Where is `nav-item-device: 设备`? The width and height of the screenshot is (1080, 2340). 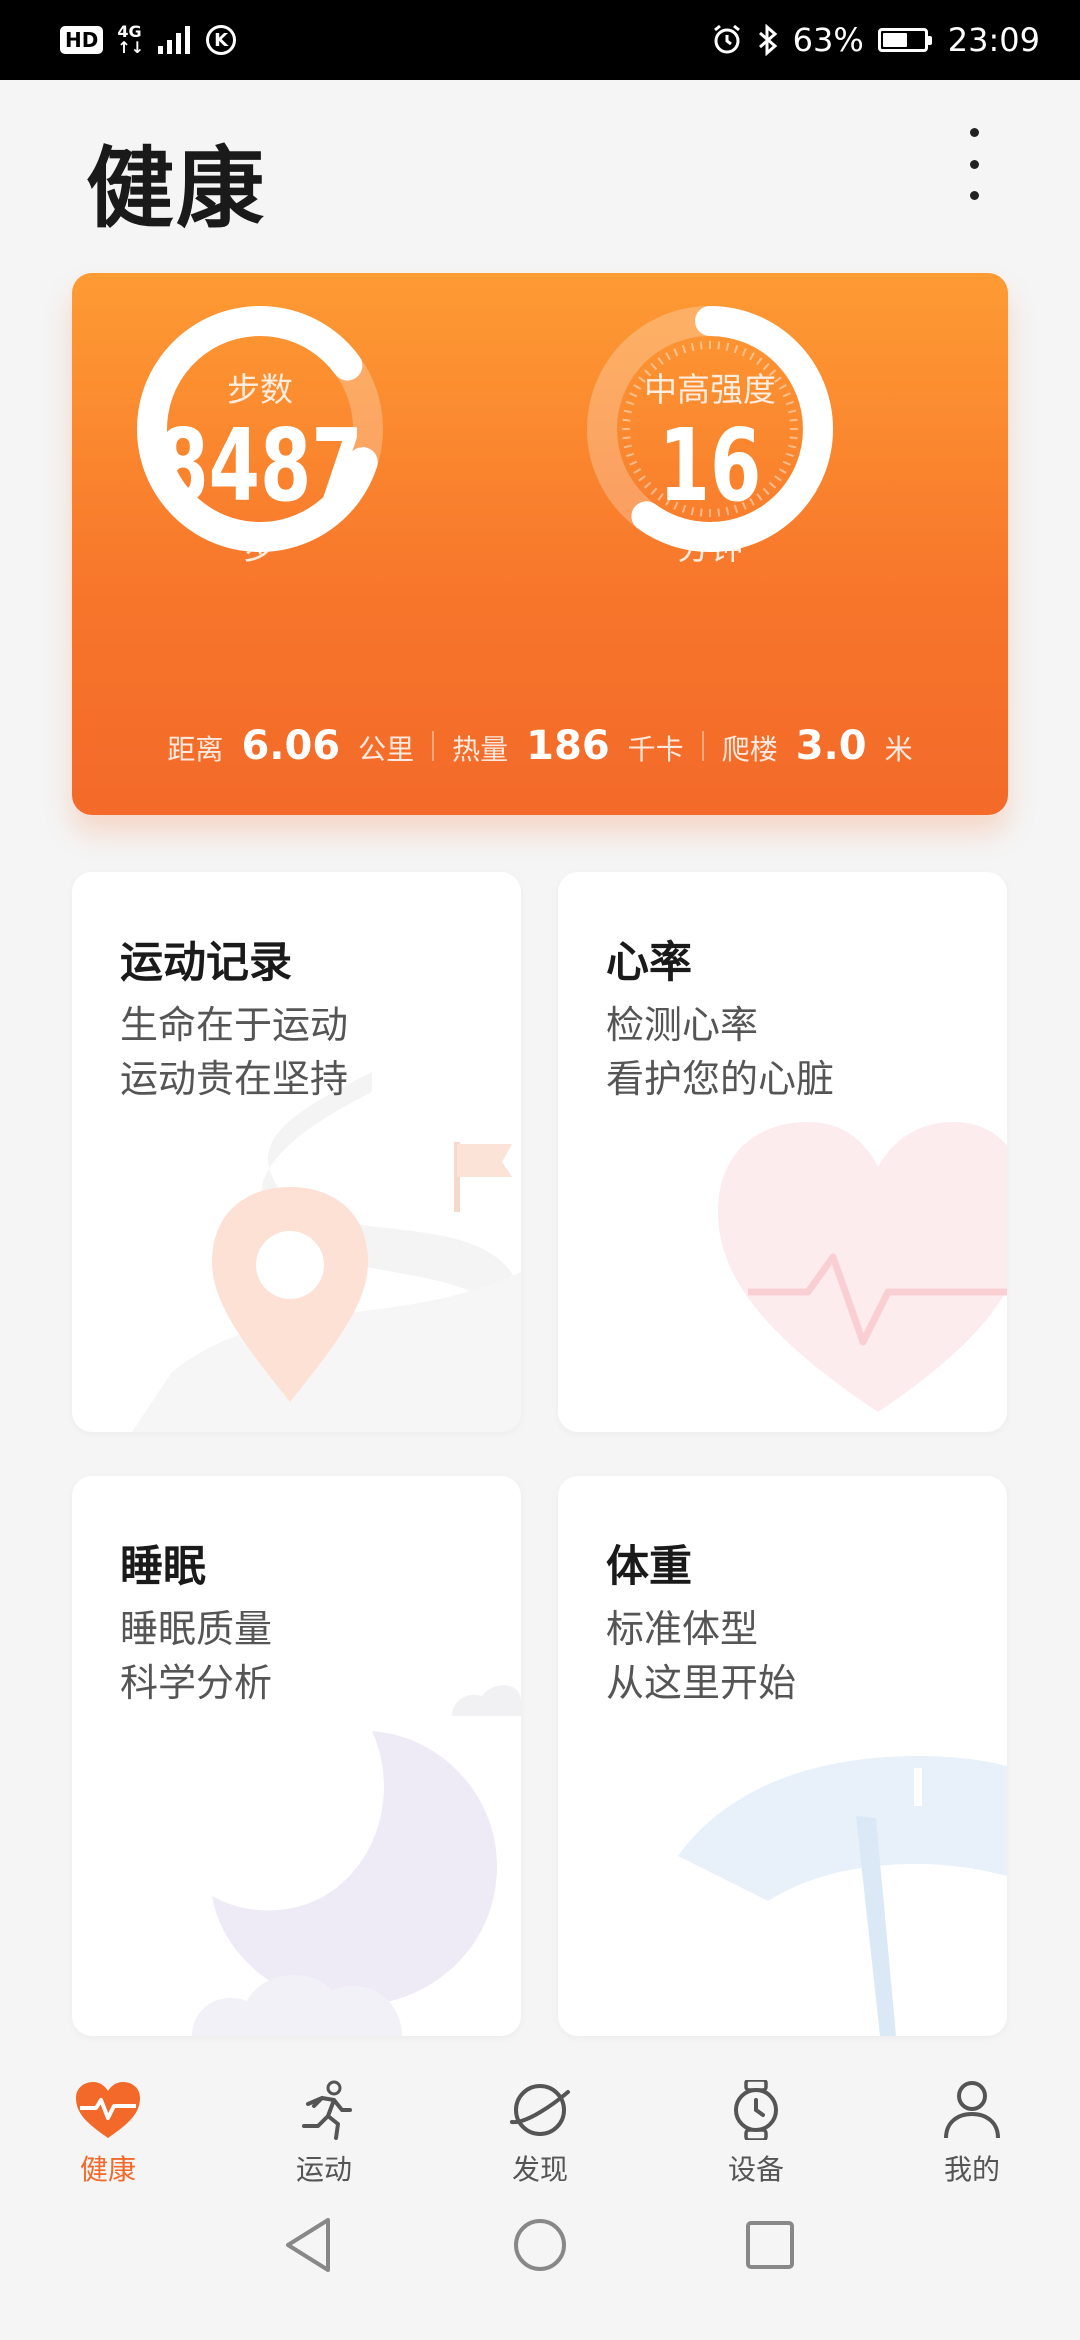 nav-item-device: 设备 is located at coordinates (756, 2135).